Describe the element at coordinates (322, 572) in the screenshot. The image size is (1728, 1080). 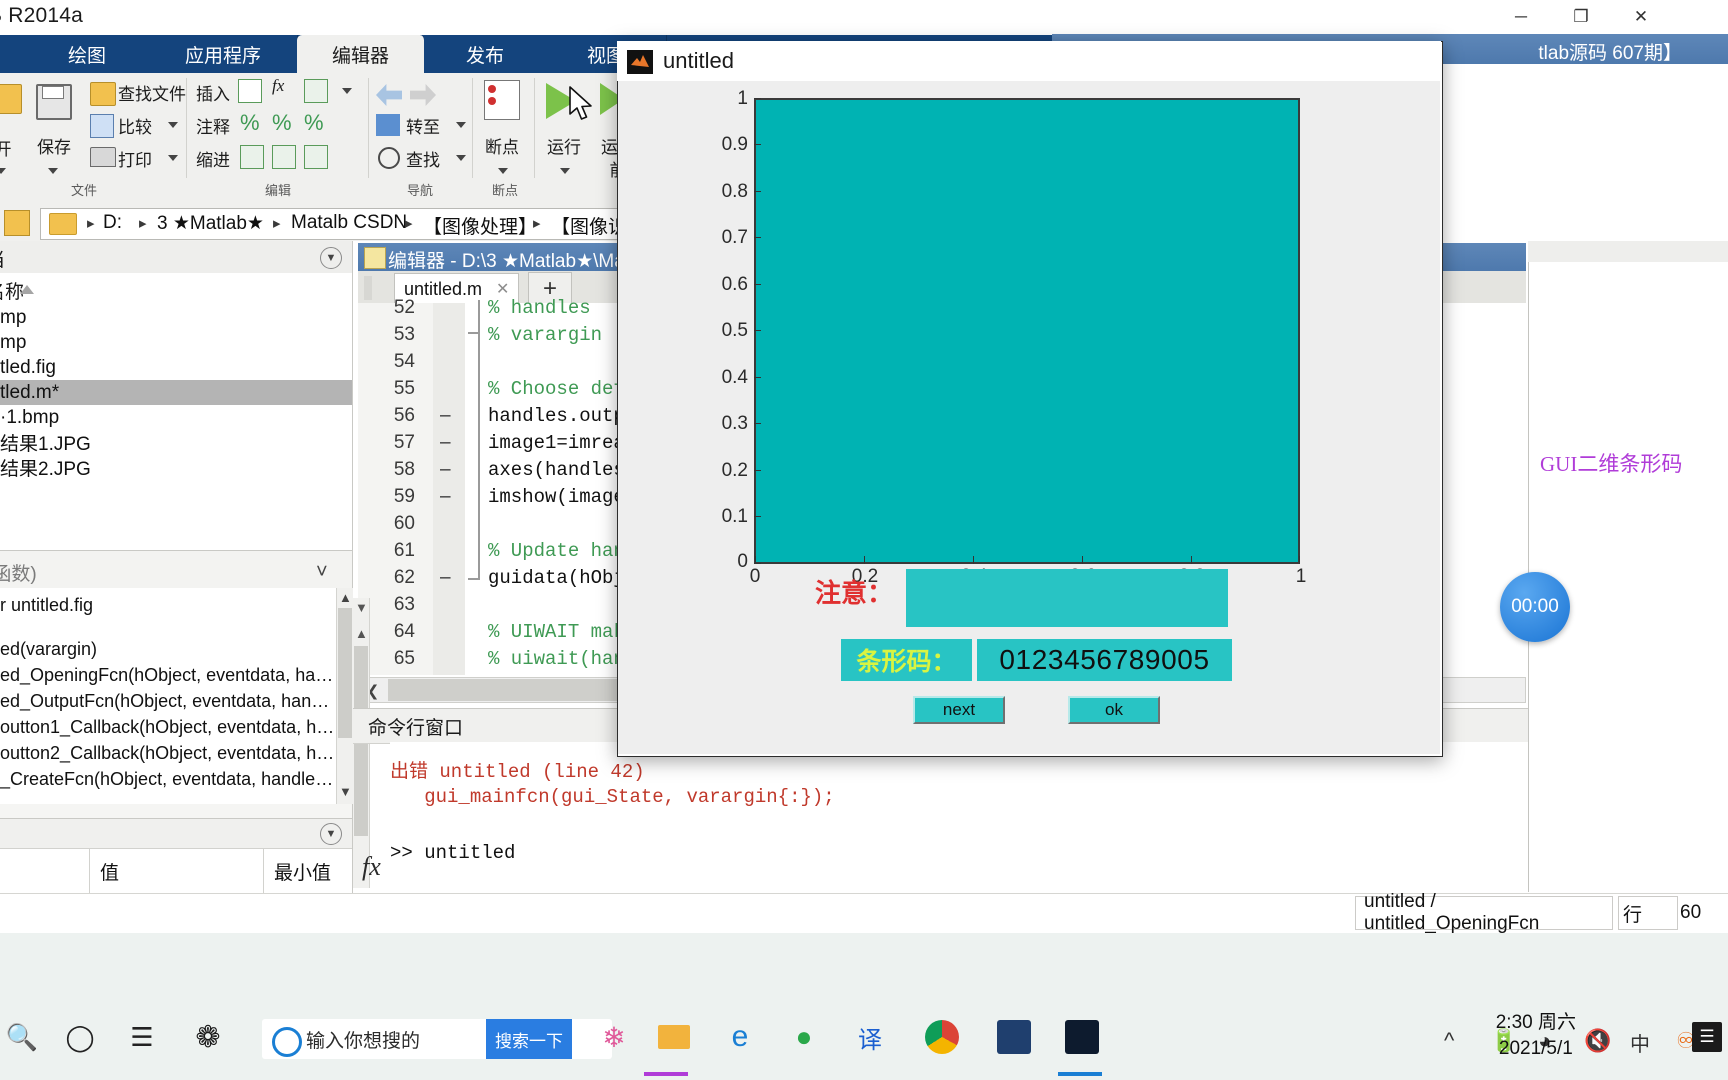
I see `chevron-down-icon: ˅` at that location.